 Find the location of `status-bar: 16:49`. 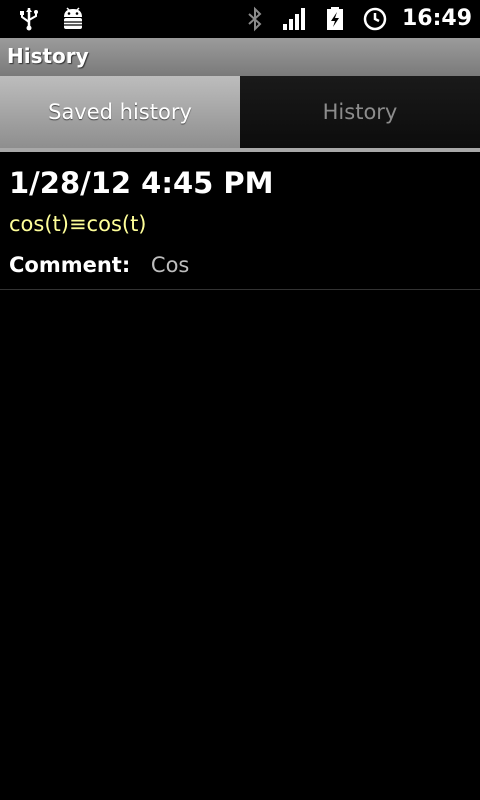

status-bar: 16:49 is located at coordinates (240, 19).